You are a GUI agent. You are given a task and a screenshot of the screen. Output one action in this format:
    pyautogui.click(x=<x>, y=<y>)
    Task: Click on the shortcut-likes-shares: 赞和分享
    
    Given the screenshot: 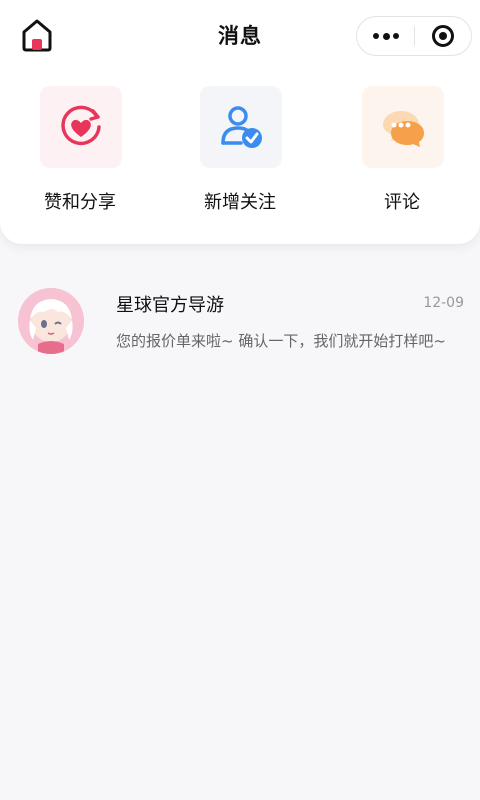 What is the action you would take?
    pyautogui.click(x=80, y=154)
    